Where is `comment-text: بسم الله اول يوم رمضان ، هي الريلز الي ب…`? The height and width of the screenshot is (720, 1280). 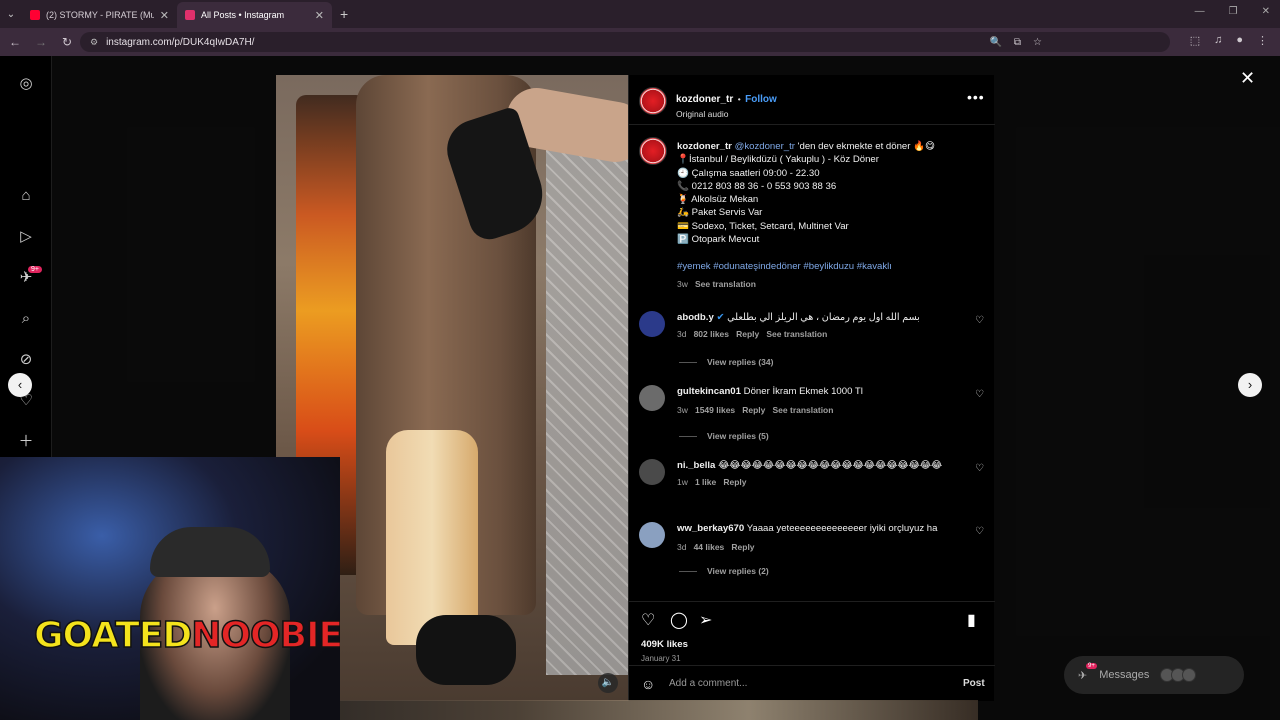
comment-text: بسم الله اول يوم رمضان ، هي الريلز الي ب… is located at coordinates (823, 317).